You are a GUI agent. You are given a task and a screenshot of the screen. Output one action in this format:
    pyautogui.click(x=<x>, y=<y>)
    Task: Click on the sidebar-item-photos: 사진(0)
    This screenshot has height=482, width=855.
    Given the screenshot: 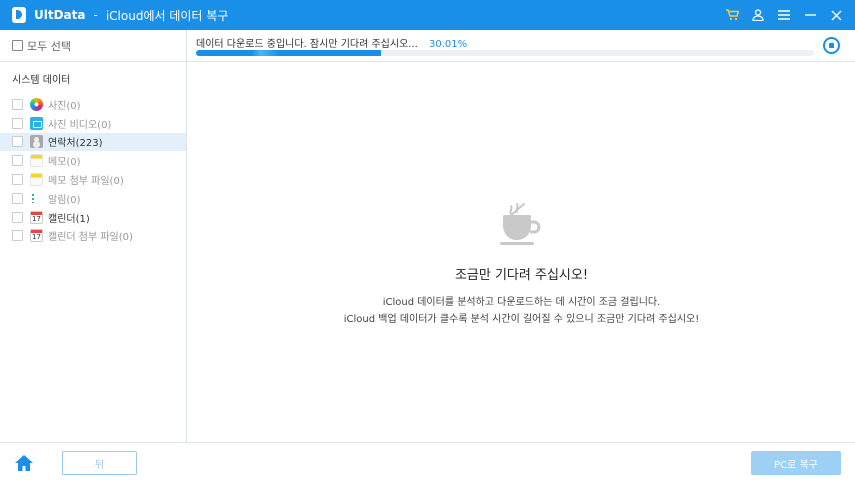 What is the action you would take?
    pyautogui.click(x=93, y=104)
    